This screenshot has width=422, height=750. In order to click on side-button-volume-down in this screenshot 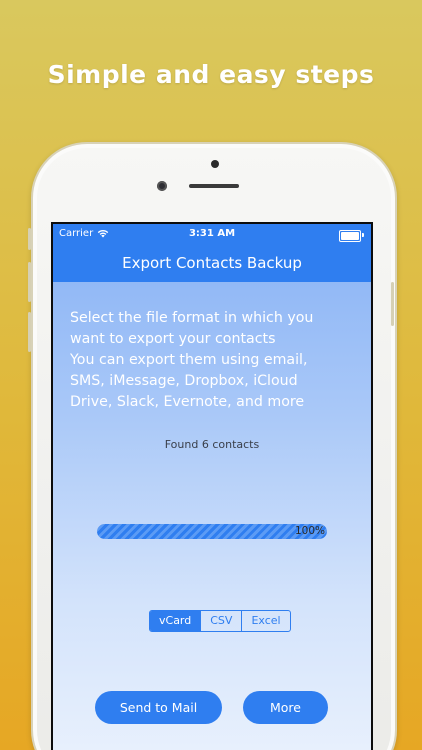, I will do `click(29, 332)`.